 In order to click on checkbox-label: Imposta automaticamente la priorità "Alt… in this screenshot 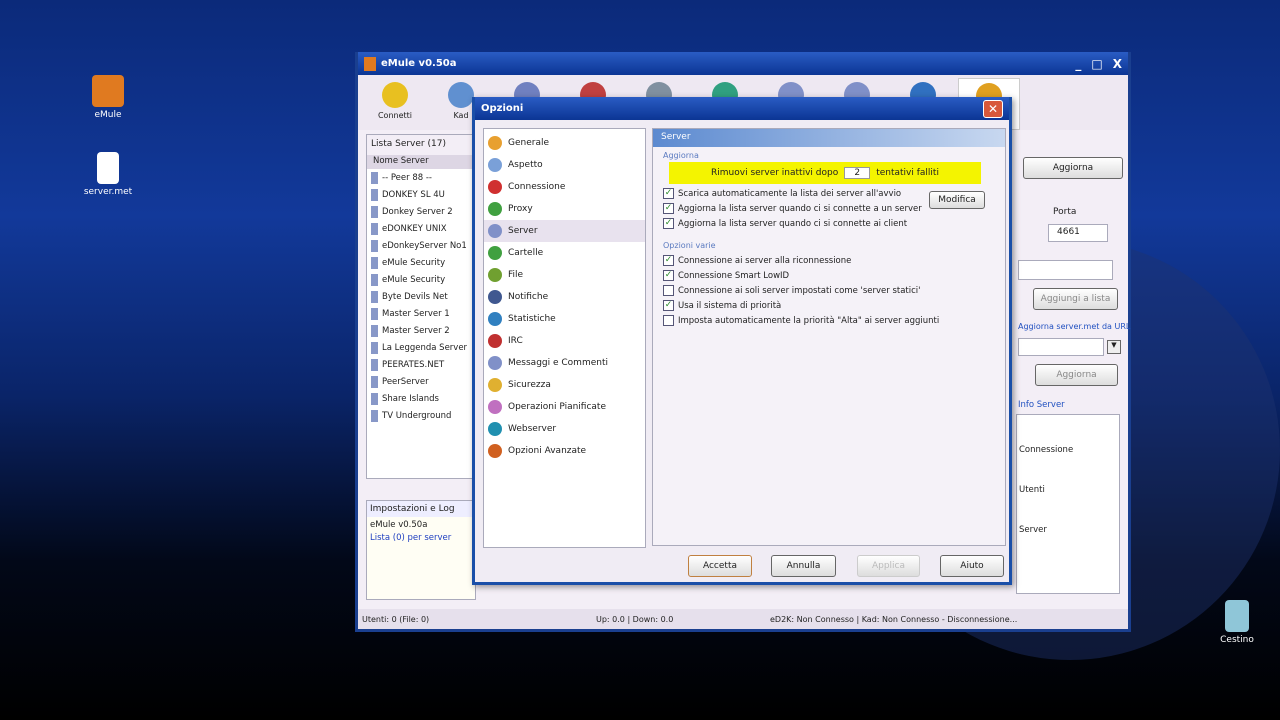, I will do `click(809, 320)`.